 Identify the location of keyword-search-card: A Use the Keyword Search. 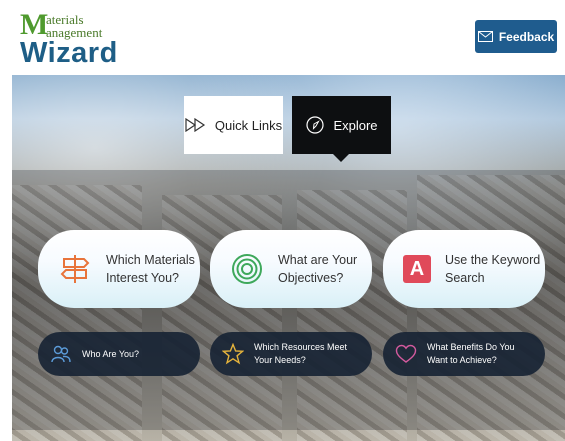
(464, 269).